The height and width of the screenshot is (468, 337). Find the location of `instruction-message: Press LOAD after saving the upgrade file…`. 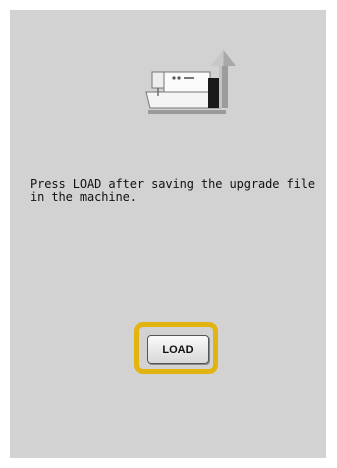

instruction-message: Press LOAD after saving the upgrade file… is located at coordinates (172, 190).